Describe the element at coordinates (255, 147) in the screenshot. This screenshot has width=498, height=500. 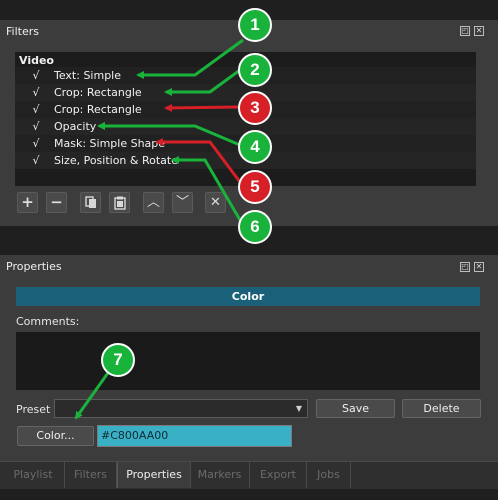
I see `annotation-badge-4: 4` at that location.